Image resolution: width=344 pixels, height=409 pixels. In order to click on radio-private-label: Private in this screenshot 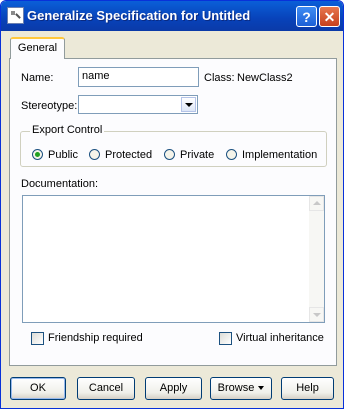, I will do `click(197, 155)`.